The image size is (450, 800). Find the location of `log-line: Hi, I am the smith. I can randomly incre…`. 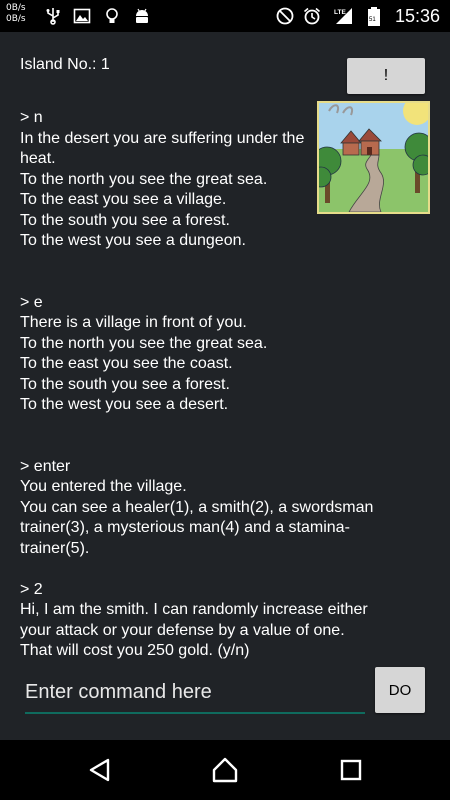

log-line: Hi, I am the smith. I can randomly incre… is located at coordinates (194, 609).